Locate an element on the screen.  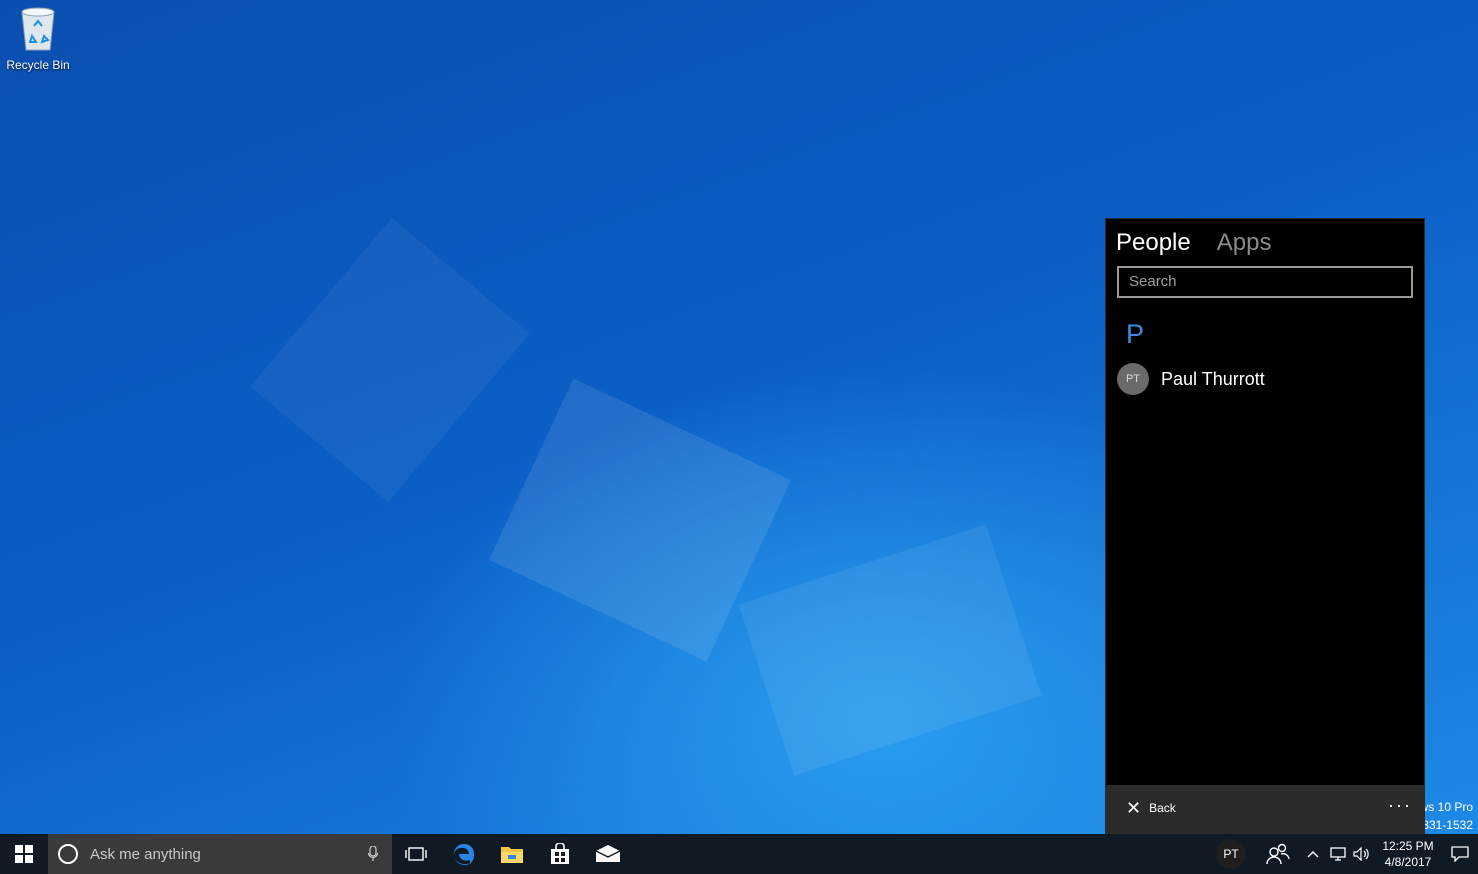
network-icon is located at coordinates (1338, 854).